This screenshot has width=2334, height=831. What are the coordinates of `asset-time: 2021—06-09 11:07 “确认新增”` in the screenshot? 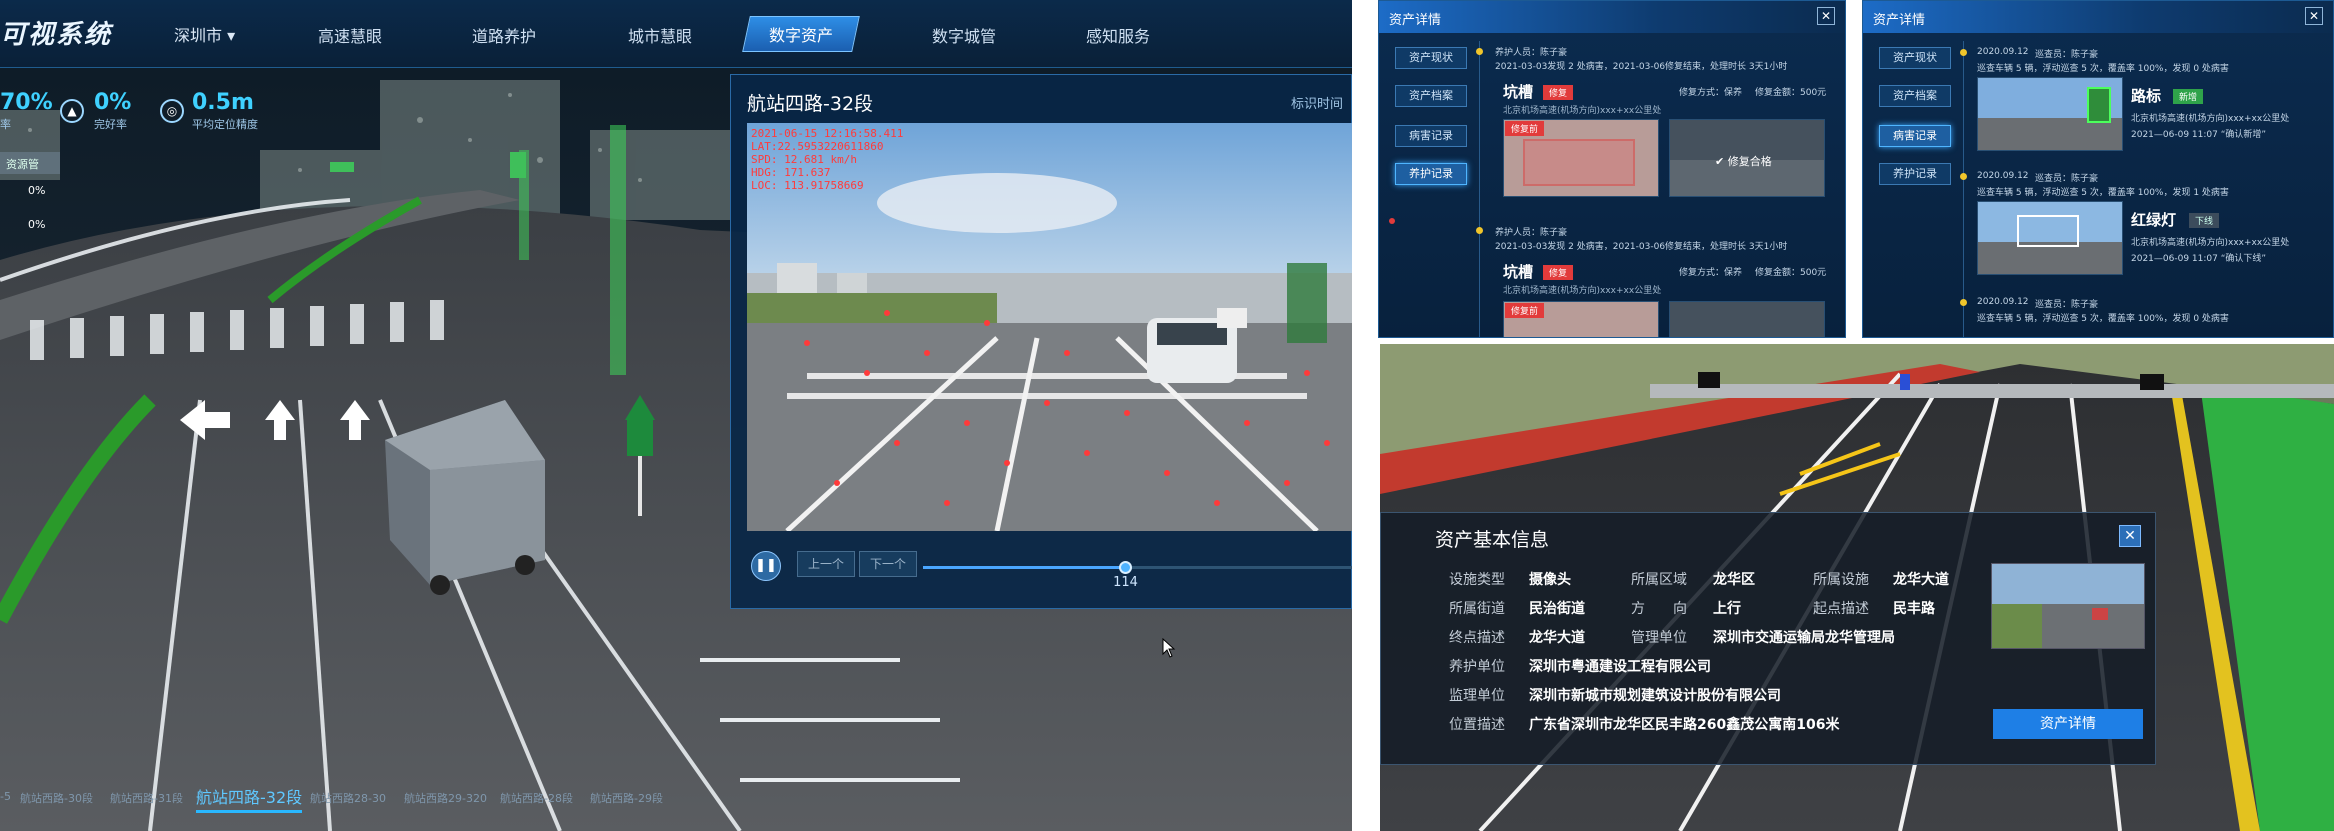 It's located at (2199, 135).